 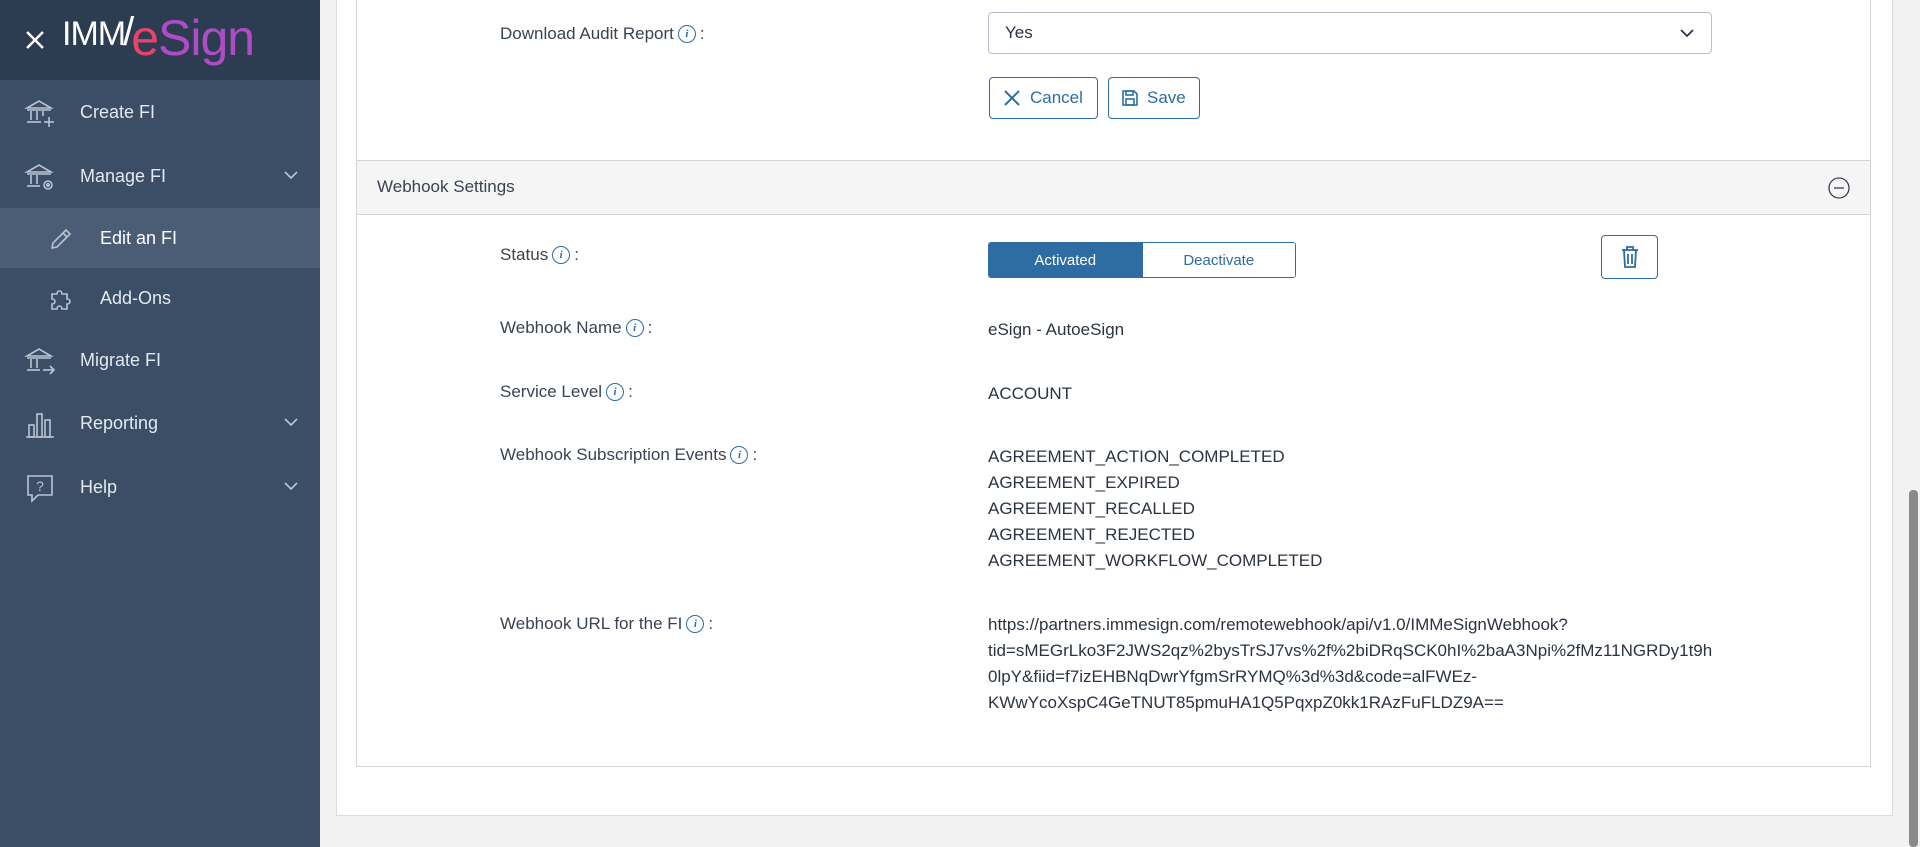 I want to click on sidebar-item-add-ons: Add-Ons, so click(x=160, y=298).